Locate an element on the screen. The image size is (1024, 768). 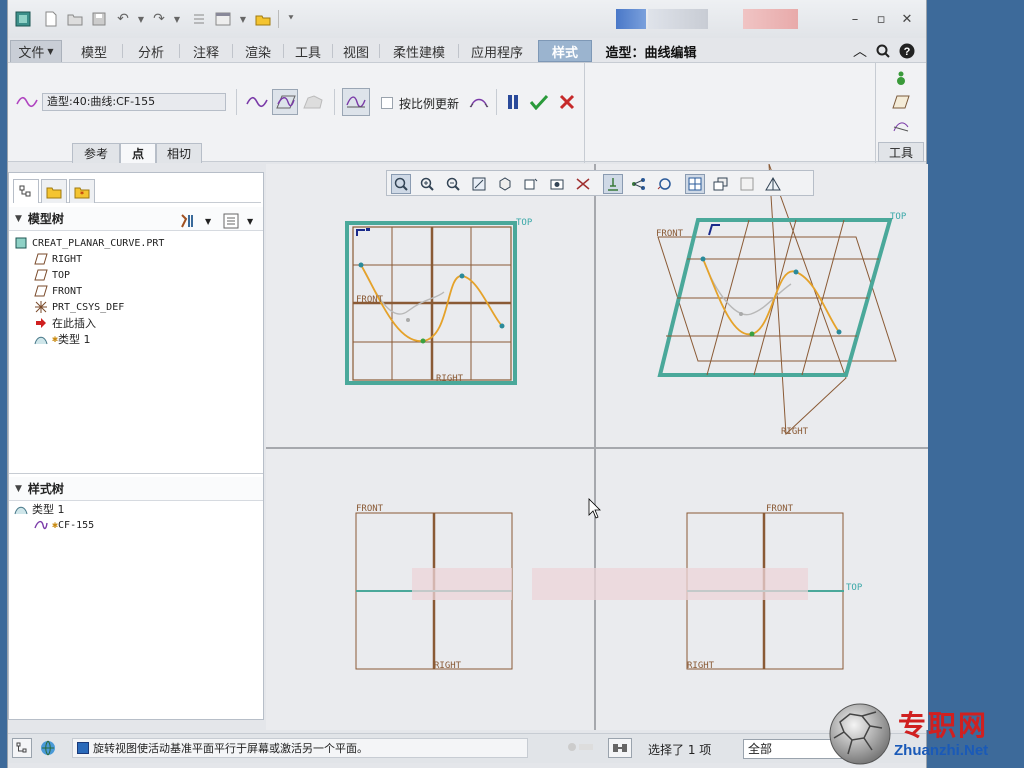
view-manager-icon is located at coordinates (531, 184).